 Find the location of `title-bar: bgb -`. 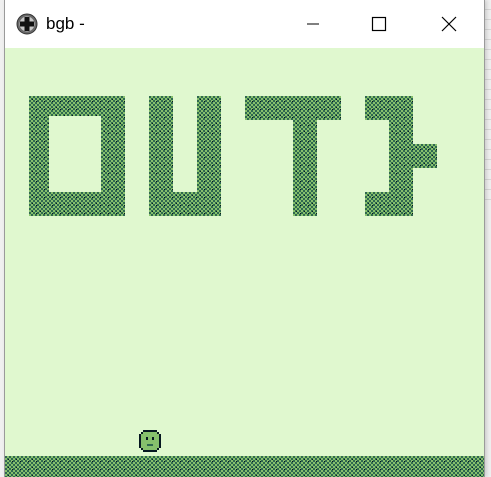

title-bar: bgb - is located at coordinates (244, 24).